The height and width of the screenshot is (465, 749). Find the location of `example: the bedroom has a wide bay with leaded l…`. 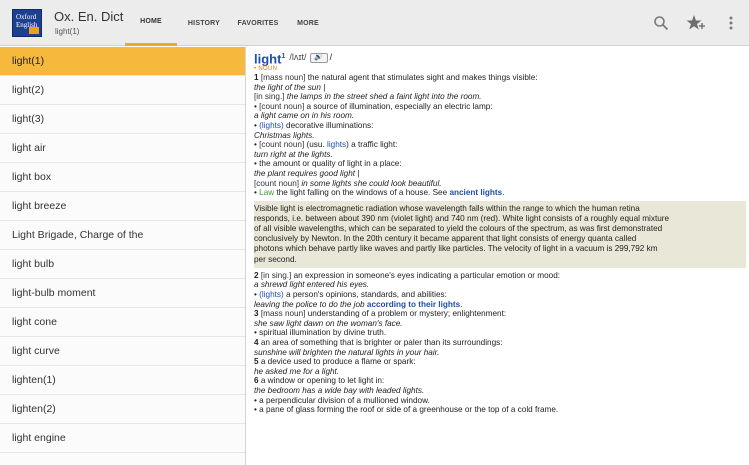

example: the bedroom has a wide bay with leaded l… is located at coordinates (339, 390).